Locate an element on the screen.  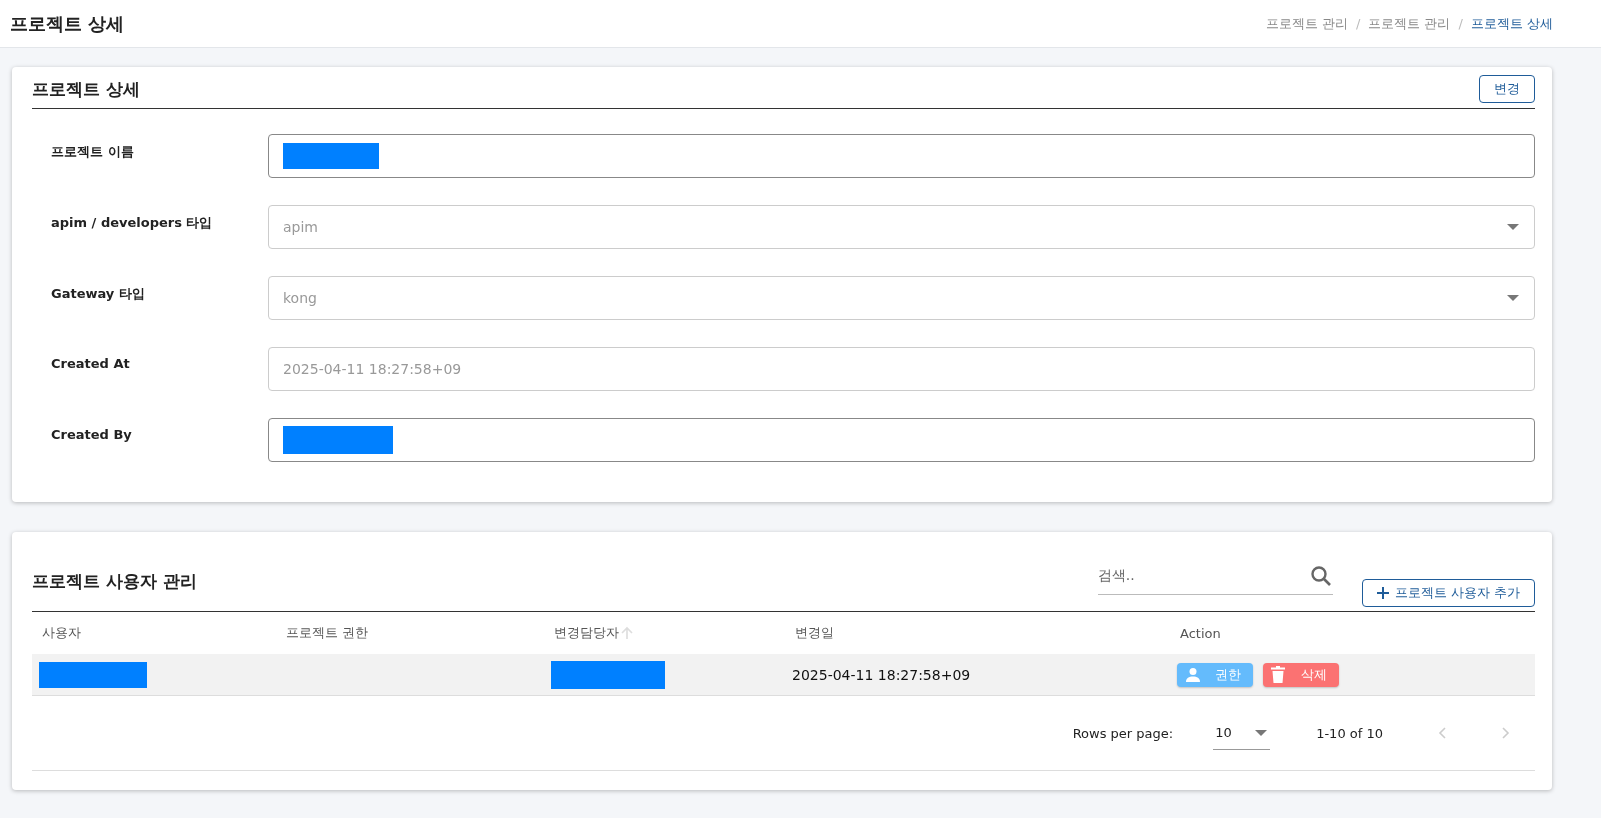
search-field: 검색.. is located at coordinates (1215, 578).